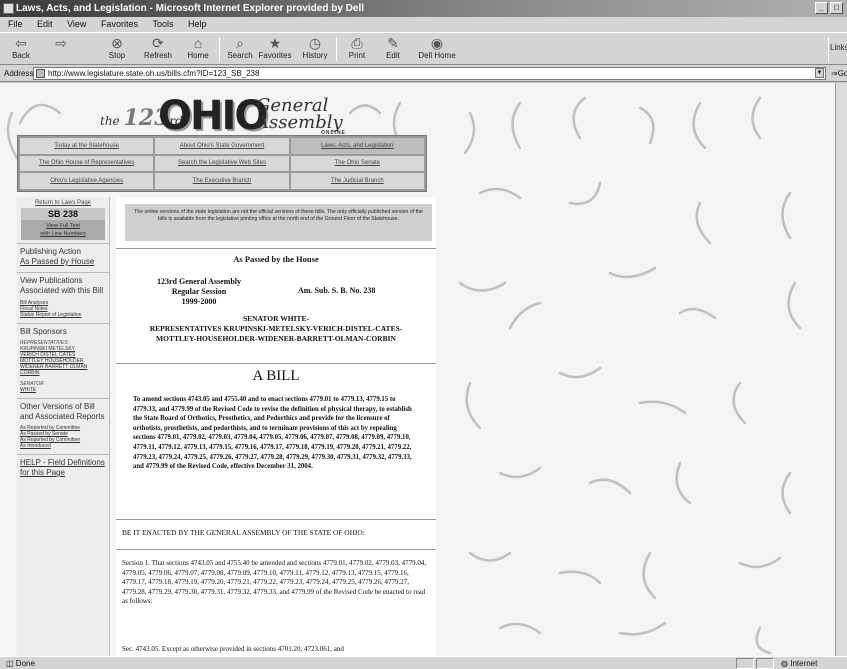  I want to click on sponsors-heading: Bill Sponsors, so click(43, 331).